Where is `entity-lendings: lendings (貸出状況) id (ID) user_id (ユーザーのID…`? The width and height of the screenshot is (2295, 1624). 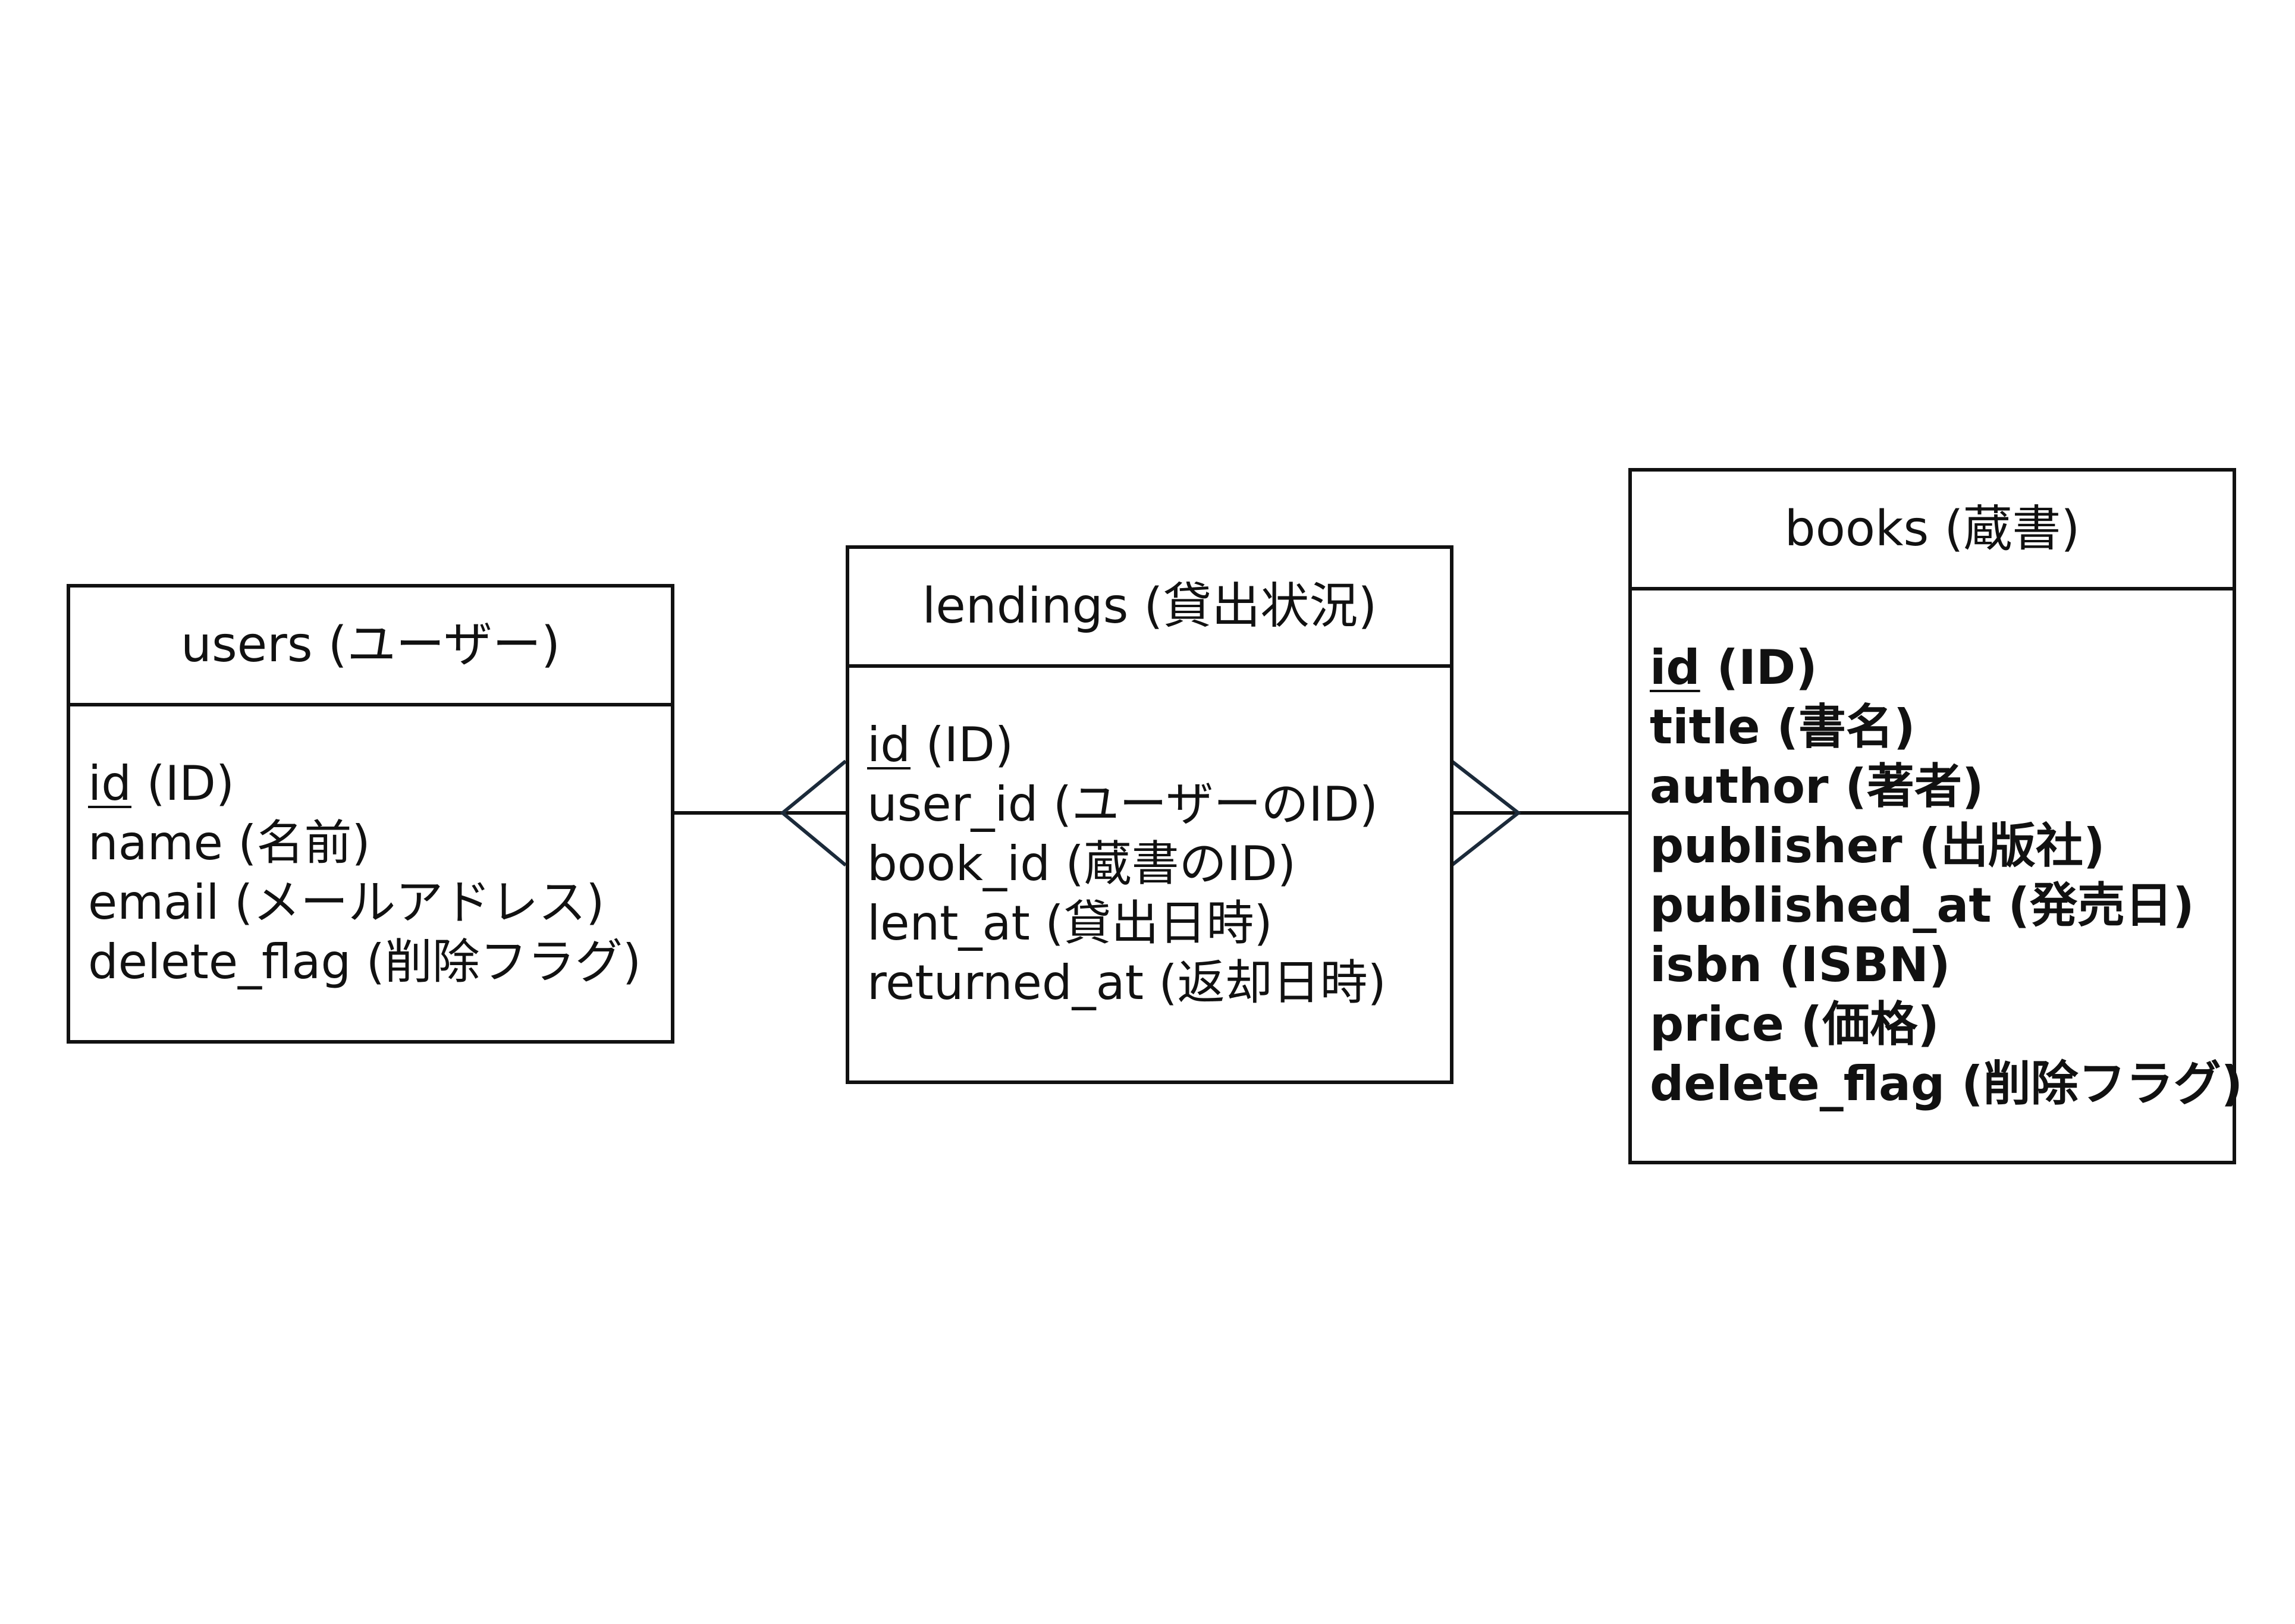 entity-lendings: lendings (貸出状況) id (ID) user_id (ユーザーのID… is located at coordinates (1149, 814).